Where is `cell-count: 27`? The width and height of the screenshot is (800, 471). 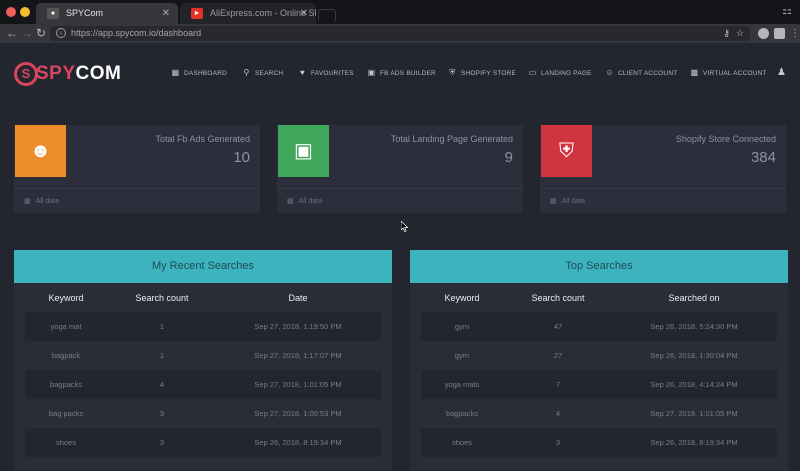
cell-count: 27 is located at coordinates (558, 355).